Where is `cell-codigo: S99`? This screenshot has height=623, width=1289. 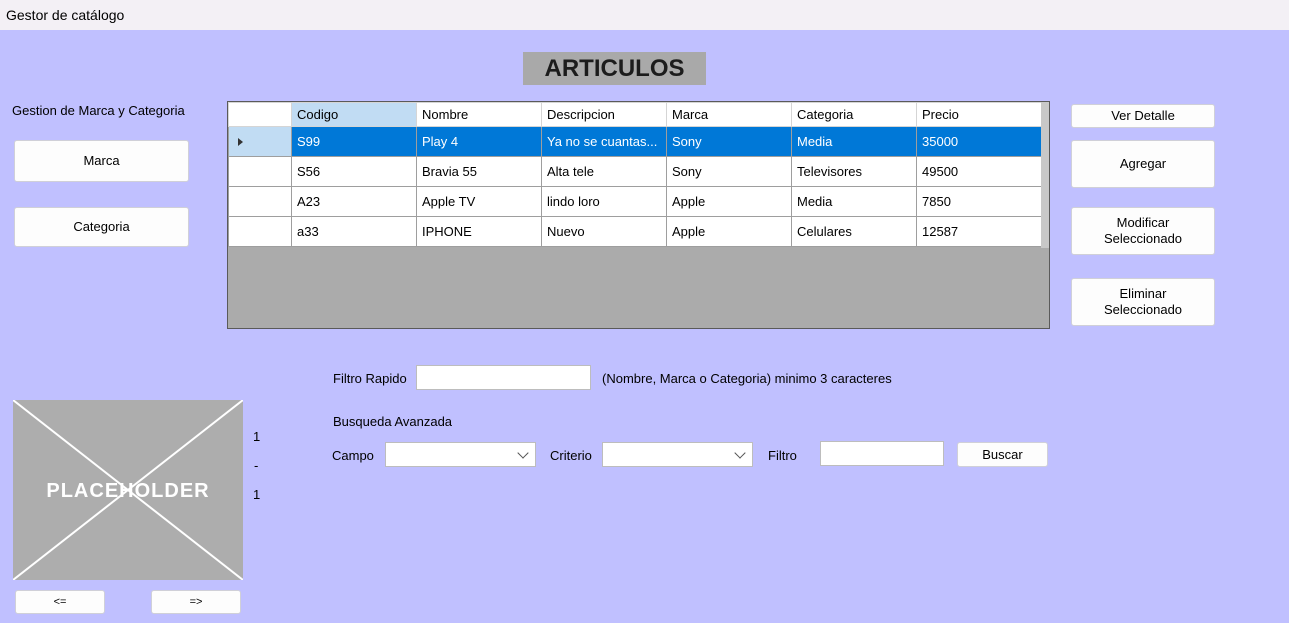
cell-codigo: S99 is located at coordinates (354, 141).